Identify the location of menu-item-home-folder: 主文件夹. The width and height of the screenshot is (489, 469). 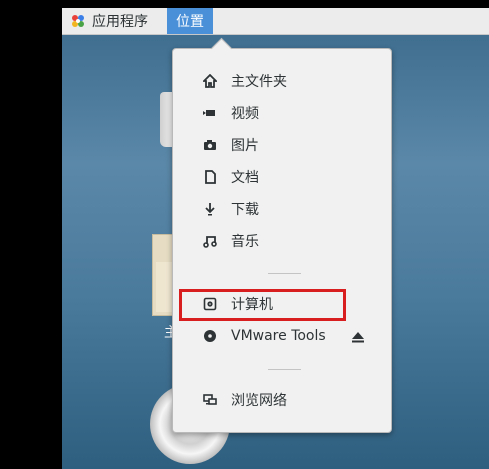
(282, 81).